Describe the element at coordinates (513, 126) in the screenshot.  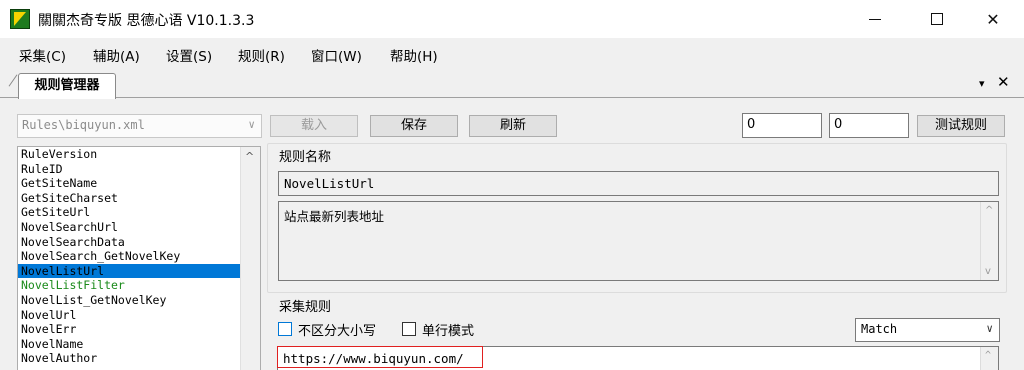
I see `refresh-button: 刷新` at that location.